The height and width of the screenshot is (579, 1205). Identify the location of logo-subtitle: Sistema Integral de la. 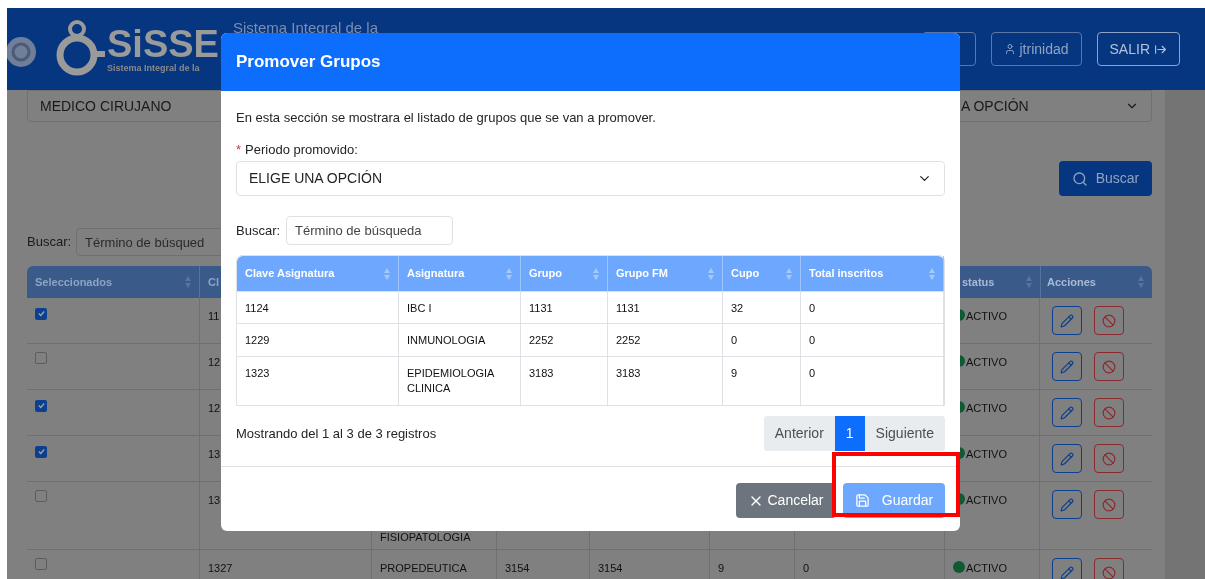
(154, 68).